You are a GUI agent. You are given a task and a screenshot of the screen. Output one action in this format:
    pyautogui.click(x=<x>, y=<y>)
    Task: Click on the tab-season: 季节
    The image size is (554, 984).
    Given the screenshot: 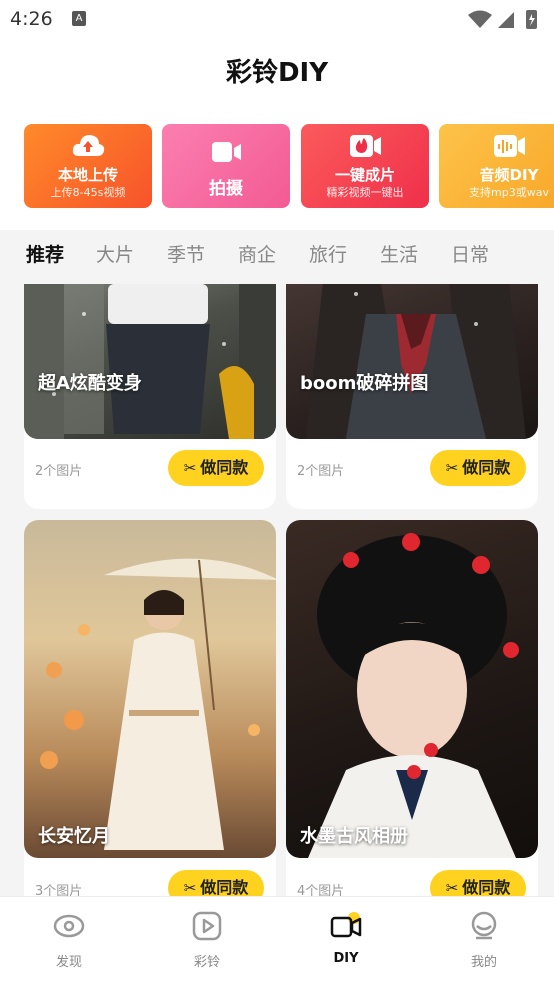 What is the action you would take?
    pyautogui.click(x=186, y=253)
    